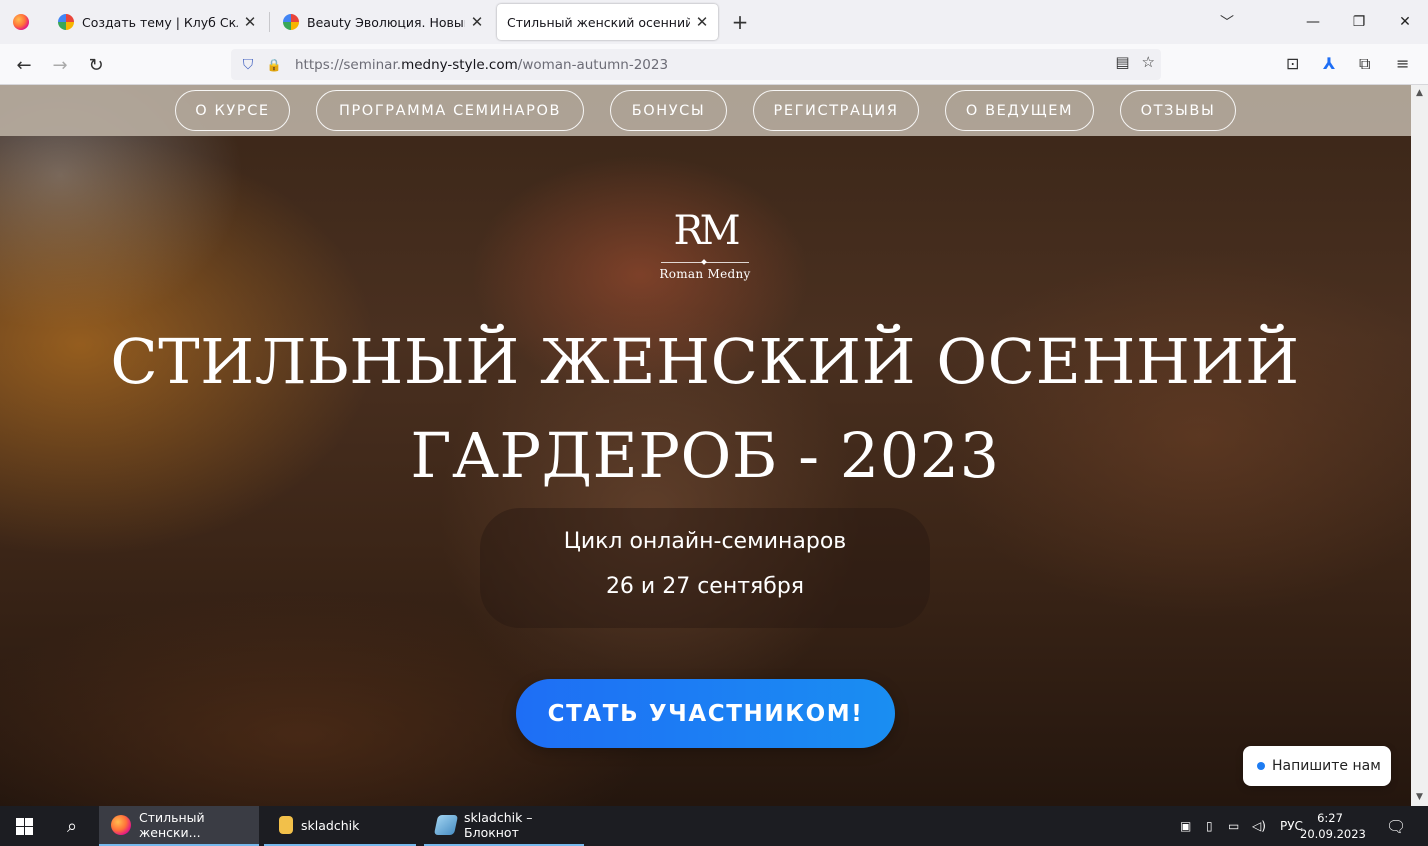 Image resolution: width=1428 pixels, height=846 pixels. What do you see at coordinates (60, 65) in the screenshot?
I see `forward-icon: →` at bounding box center [60, 65].